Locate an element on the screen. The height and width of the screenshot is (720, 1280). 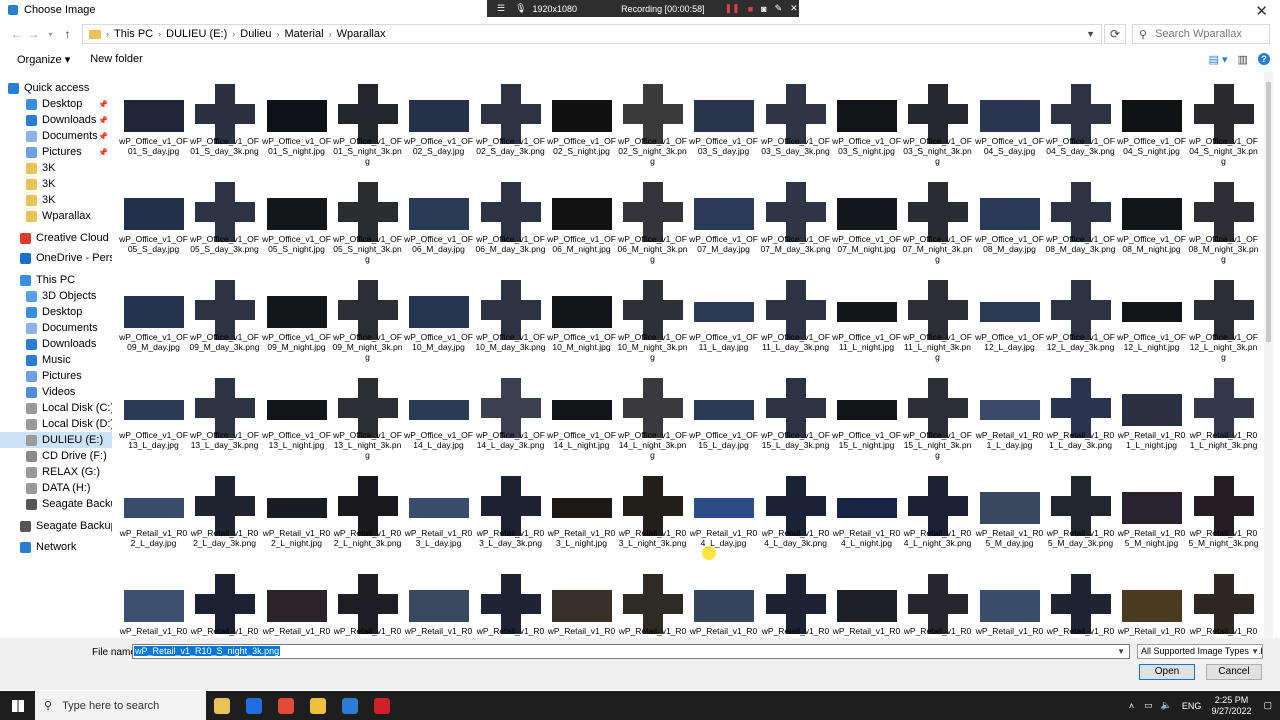
file-item: wP_Retail_v1_R03_L_night.jpg is located at coordinates (581, 513).